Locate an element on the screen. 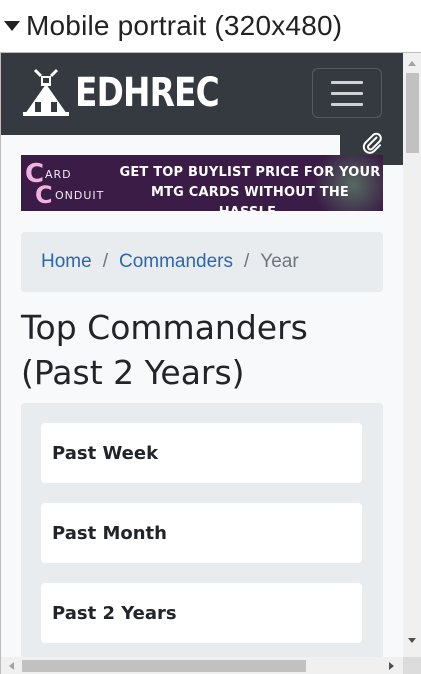 The image size is (421, 674). scroll-right-icon is located at coordinates (391, 666).